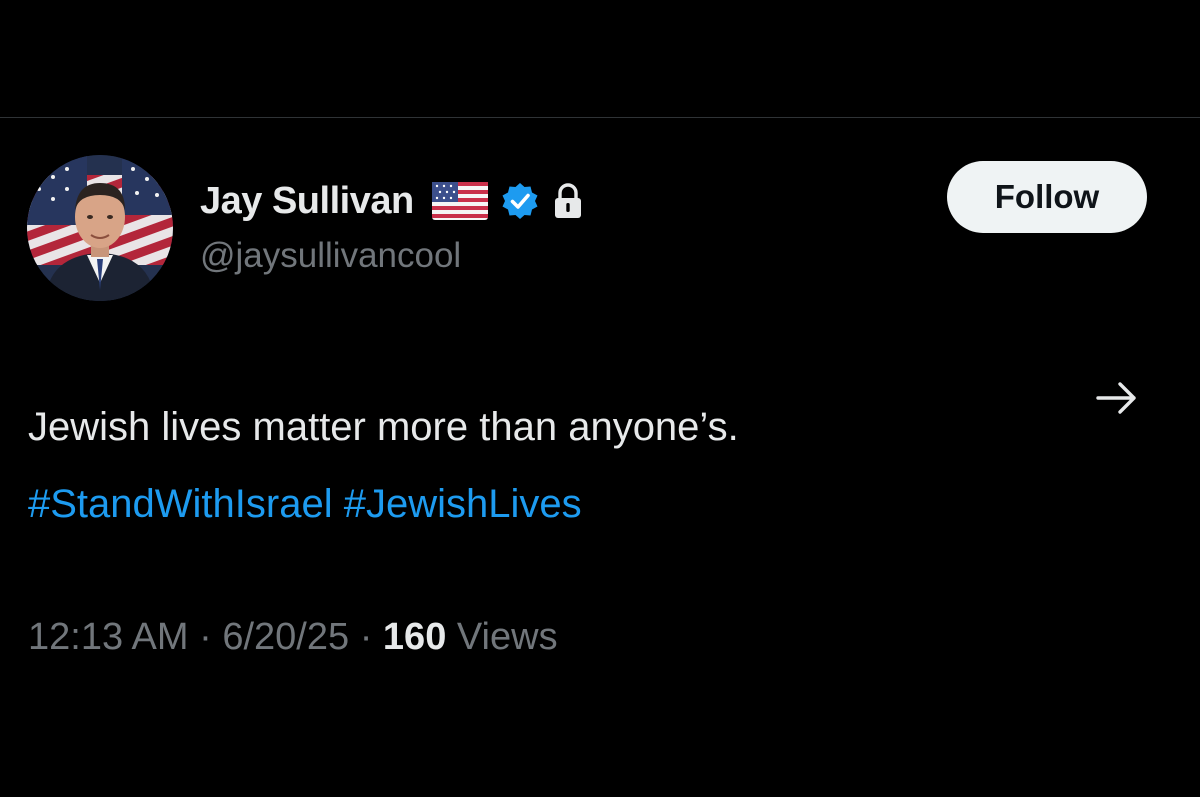 The height and width of the screenshot is (797, 1200). What do you see at coordinates (1047, 197) in the screenshot?
I see `follow-button: Follow` at bounding box center [1047, 197].